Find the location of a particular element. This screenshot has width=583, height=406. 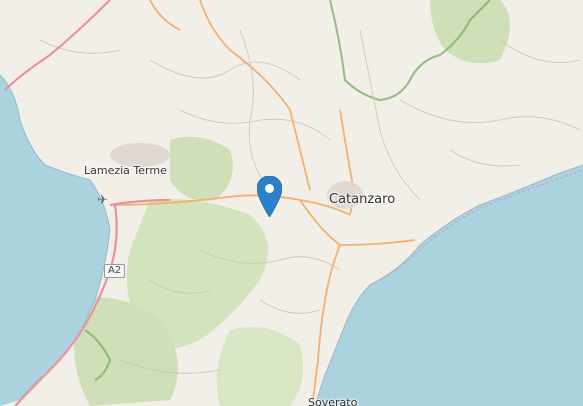

road-shield-a2: A2 is located at coordinates (115, 271).